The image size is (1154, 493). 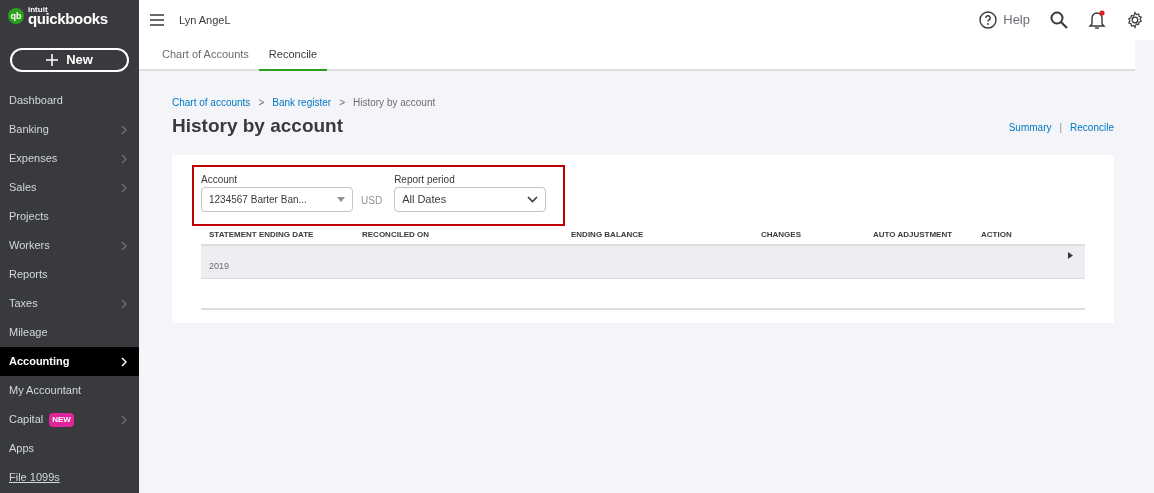 I want to click on tab: Reconcile, so click(x=293, y=55).